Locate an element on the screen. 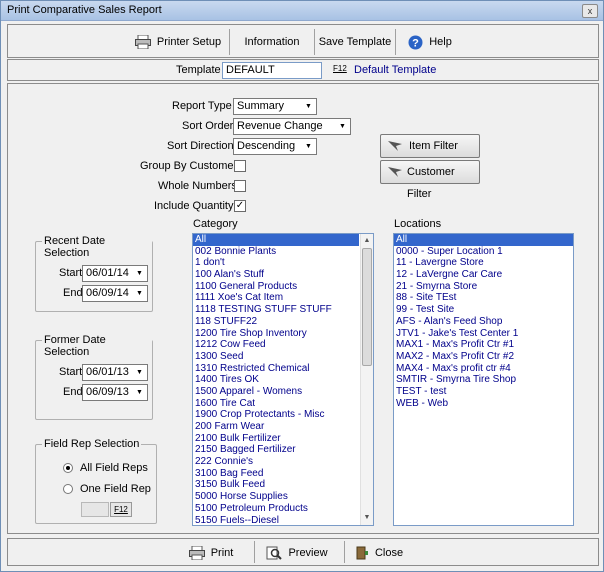  scroll-thumb is located at coordinates (367, 307).